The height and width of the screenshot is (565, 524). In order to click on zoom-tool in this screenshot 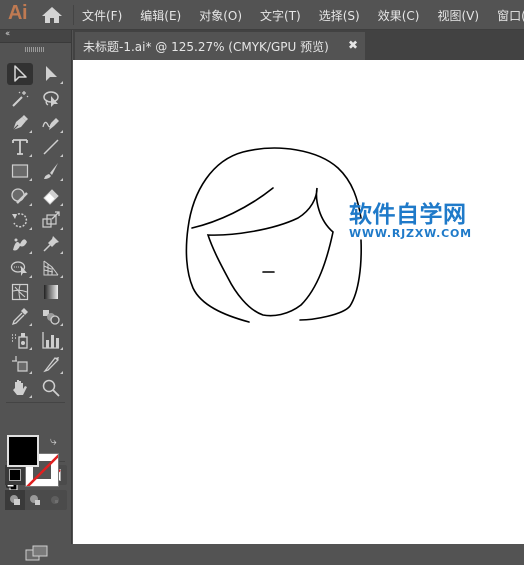, I will do `click(51, 388)`.